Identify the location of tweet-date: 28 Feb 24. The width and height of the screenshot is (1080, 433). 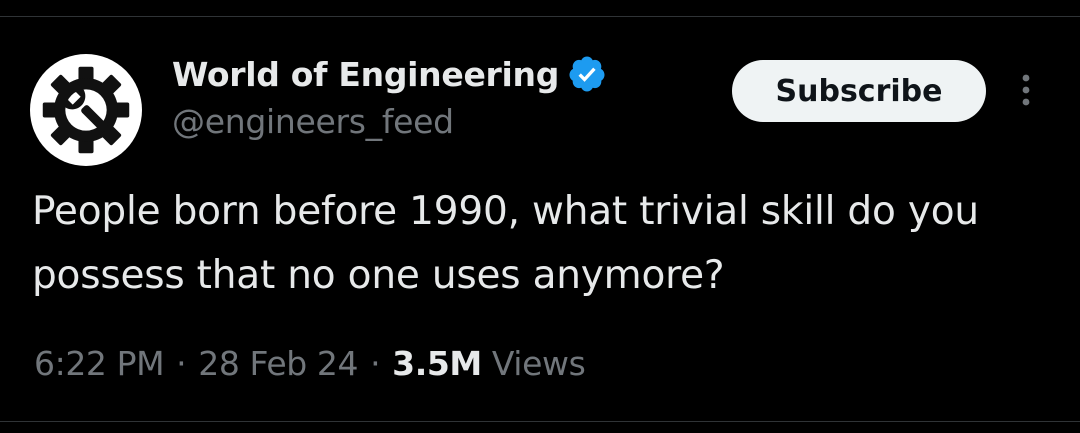
(278, 363).